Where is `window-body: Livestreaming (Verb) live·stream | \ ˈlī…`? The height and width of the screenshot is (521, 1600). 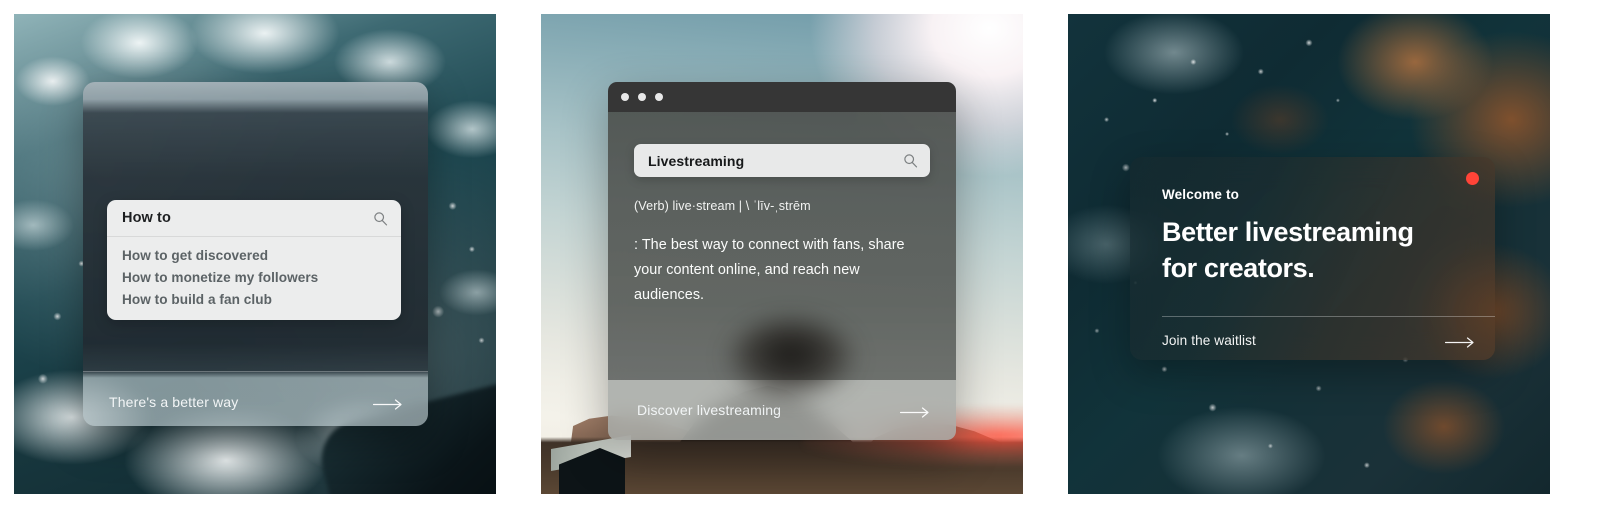
window-body: Livestreaming (Verb) live·stream | \ ˈlī… is located at coordinates (782, 246).